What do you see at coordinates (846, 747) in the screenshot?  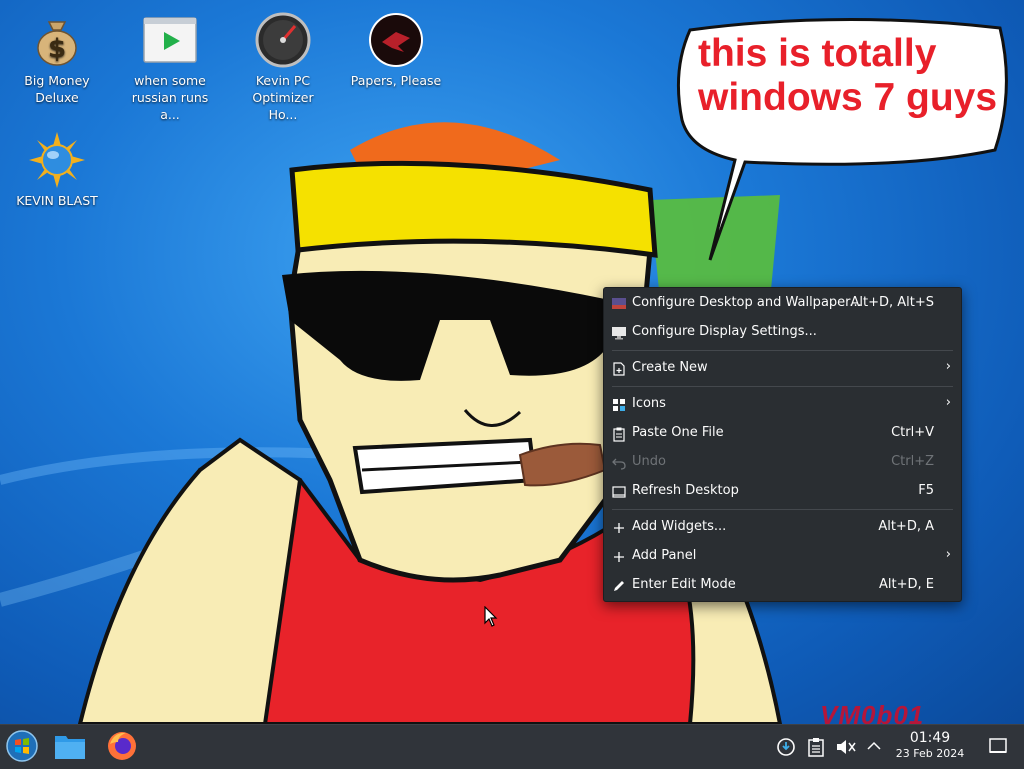 I see `volume-muted-icon` at bounding box center [846, 747].